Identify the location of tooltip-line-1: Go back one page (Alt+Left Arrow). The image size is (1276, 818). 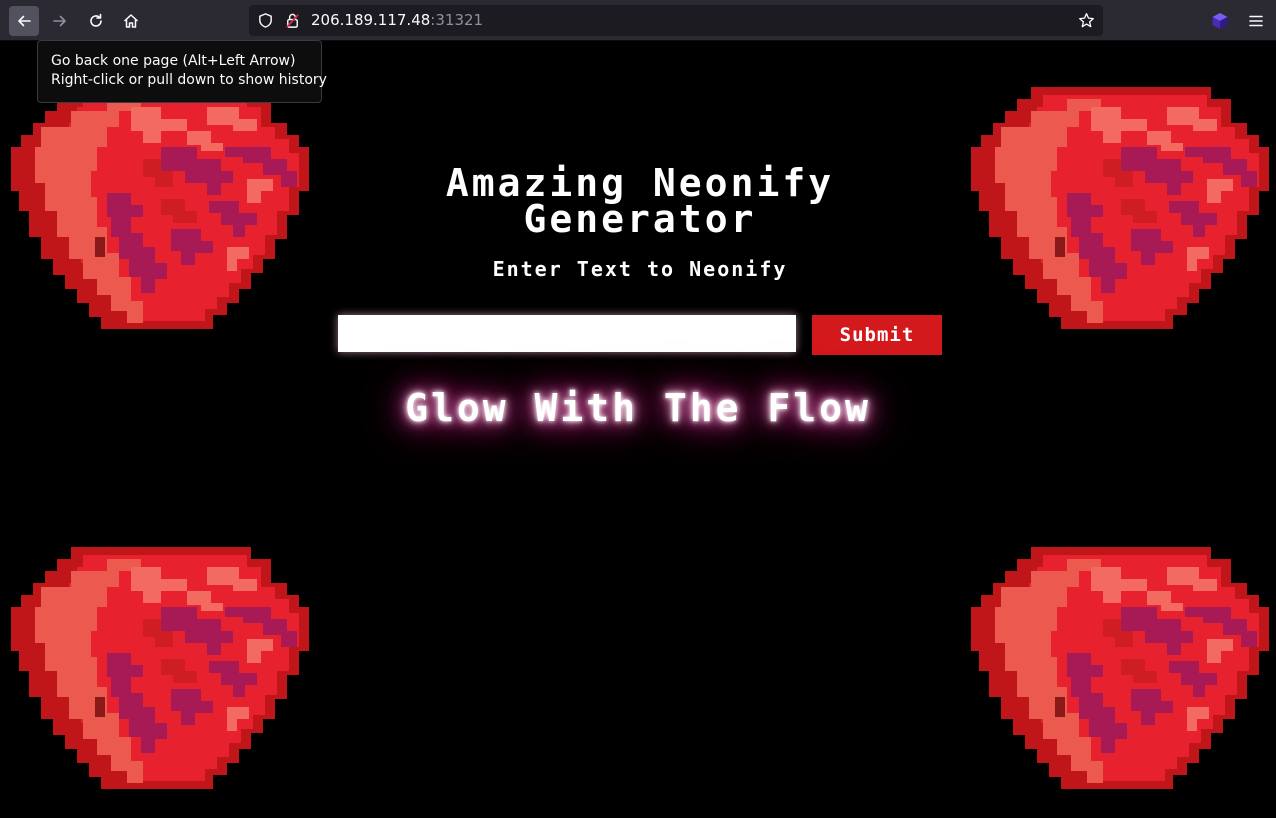
(173, 61).